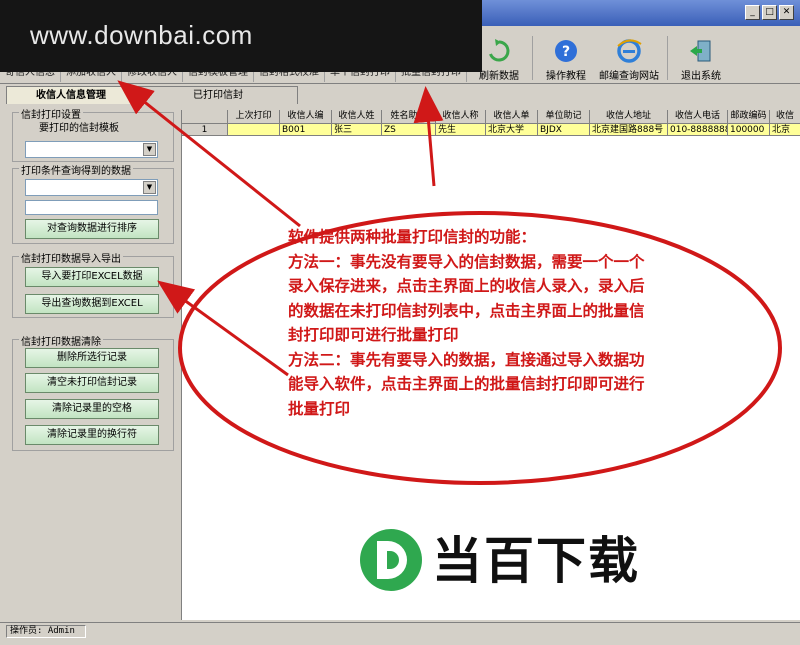  Describe the element at coordinates (698, 130) in the screenshot. I see `table-cell: 010-88888888` at that location.